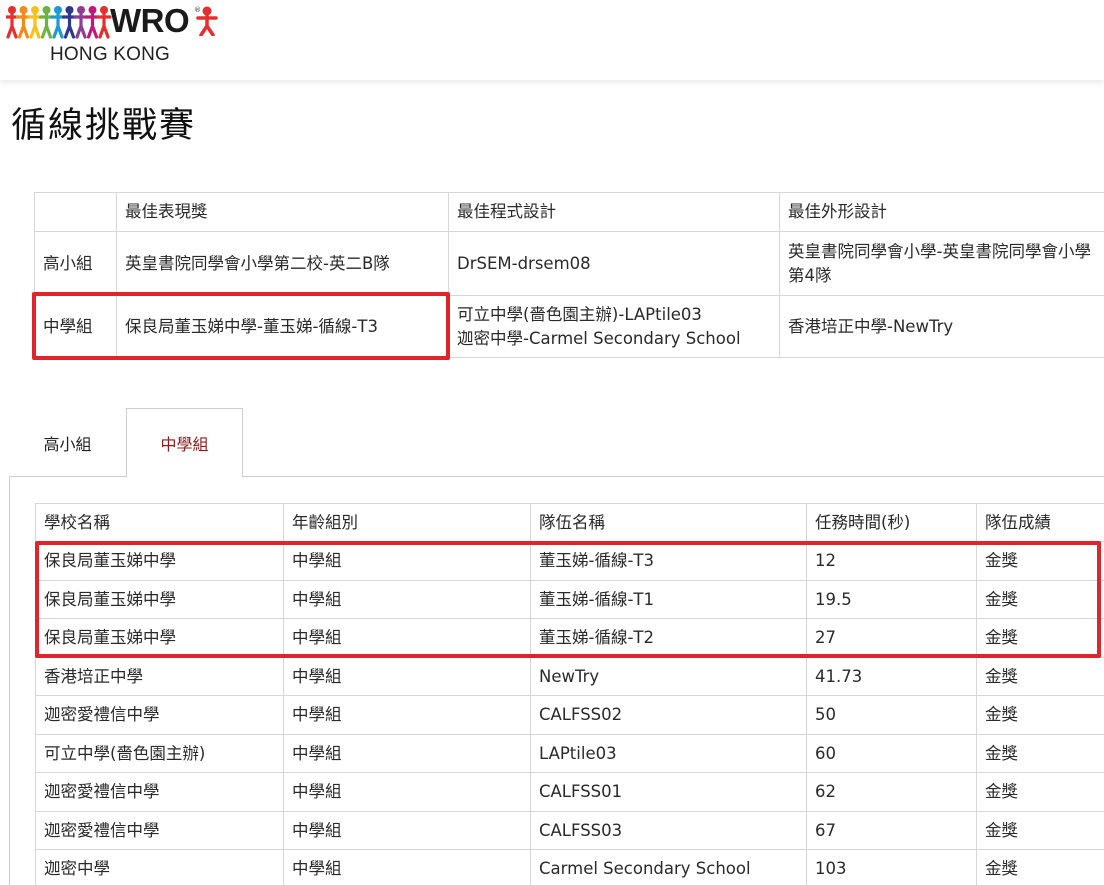 The image size is (1104, 885). What do you see at coordinates (614, 263) in the screenshot?
I see `awards-programming: DrSEM-drsem08` at bounding box center [614, 263].